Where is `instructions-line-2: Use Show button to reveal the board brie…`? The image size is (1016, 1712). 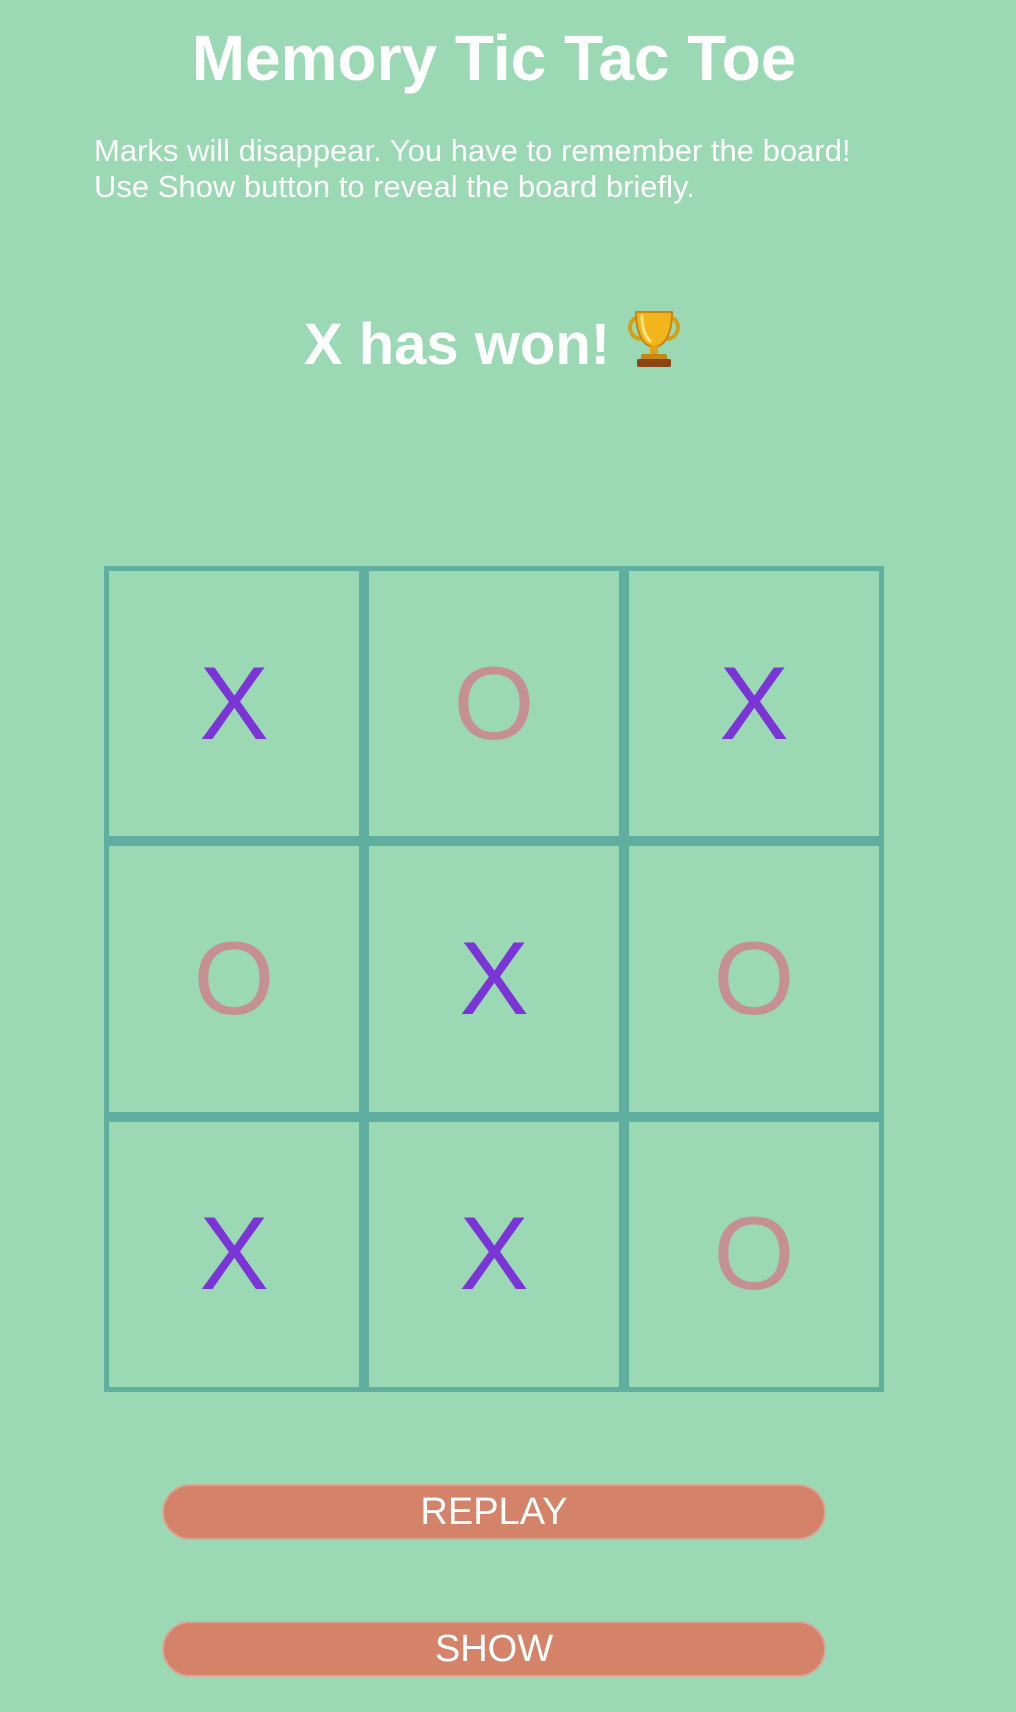 instructions-line-2: Use Show button to reveal the board brie… is located at coordinates (394, 186).